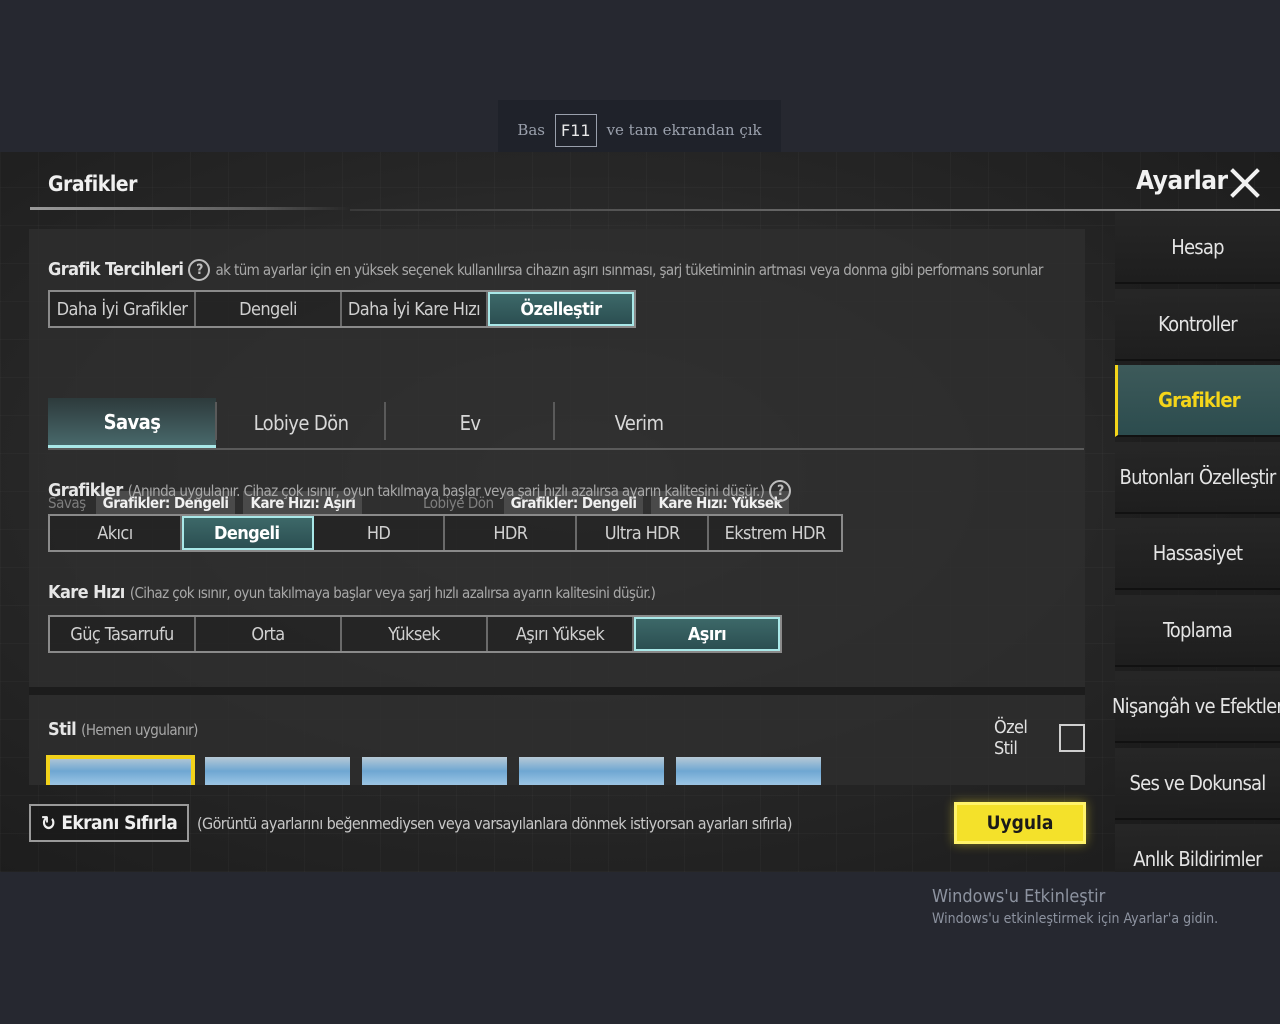 Image resolution: width=1280 pixels, height=1024 pixels. I want to click on sidebar-item: Ses ve Dokunsal, so click(1197, 783).